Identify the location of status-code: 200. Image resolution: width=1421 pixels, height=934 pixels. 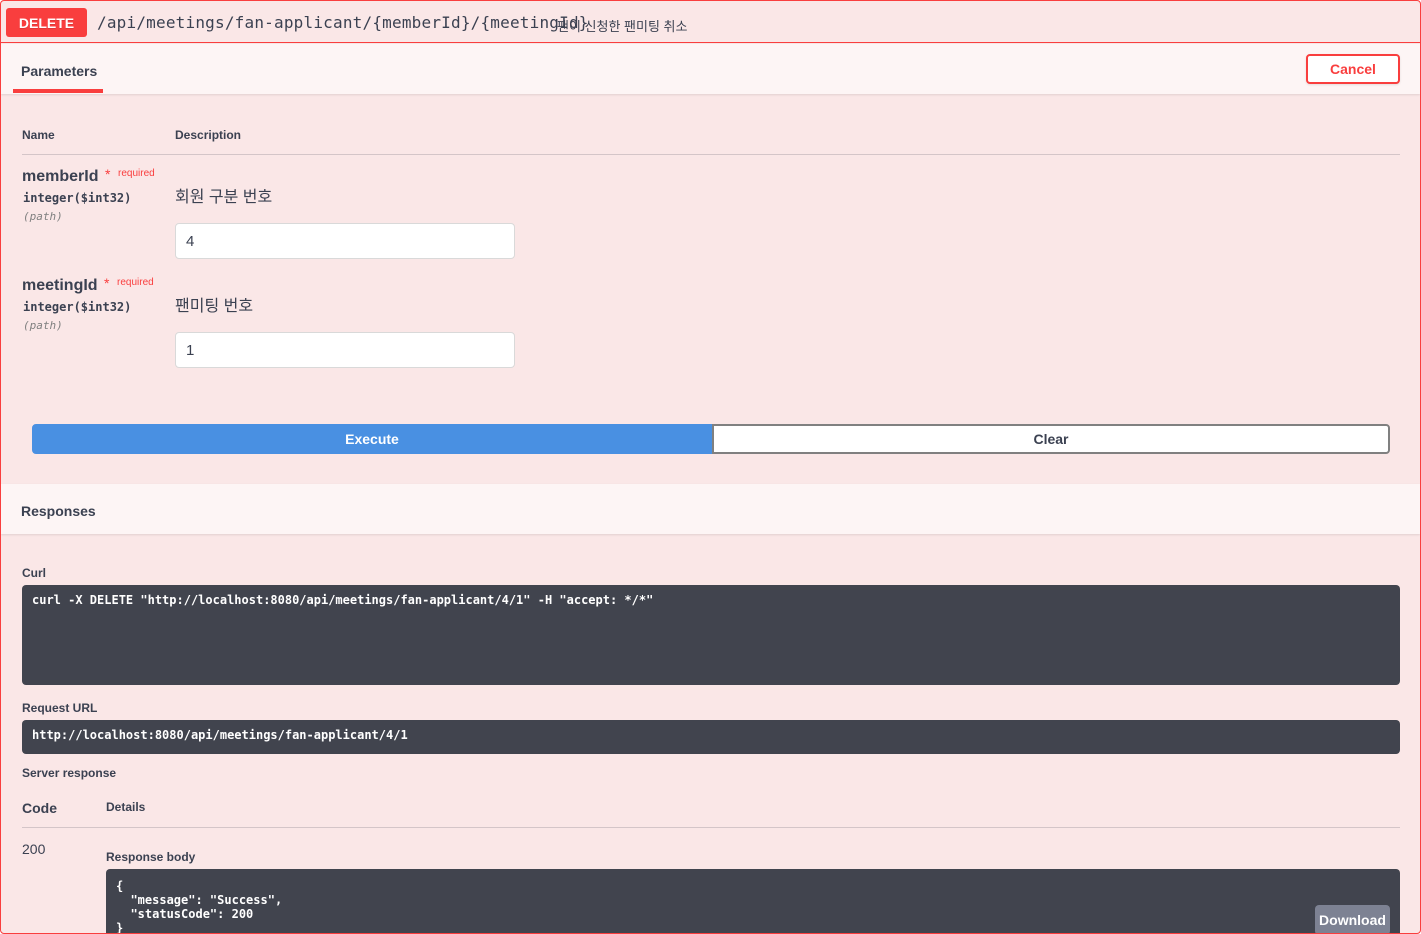
(34, 849).